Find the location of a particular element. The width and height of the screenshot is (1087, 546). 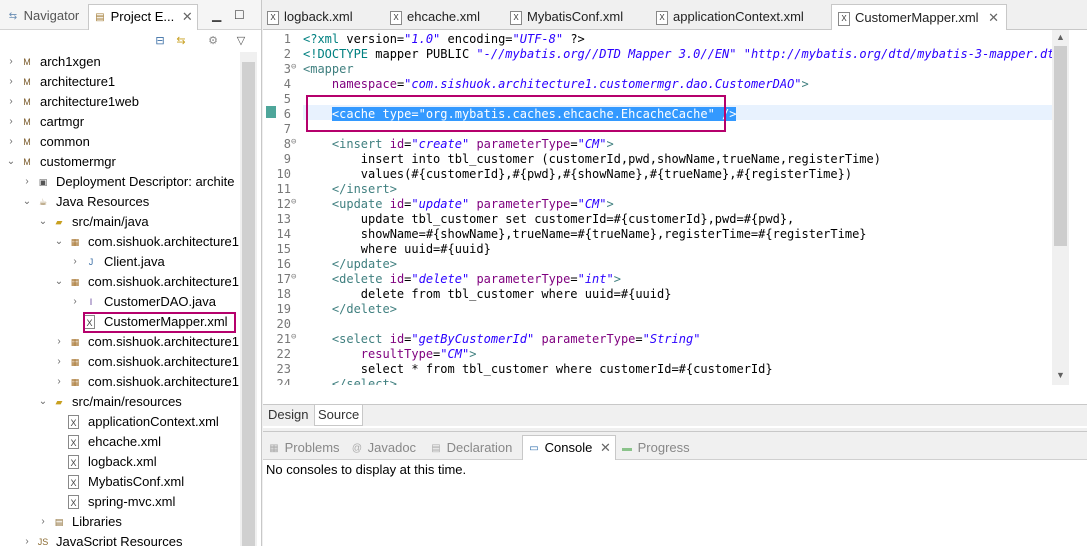

xml-file-icon: X is located at coordinates (844, 18).